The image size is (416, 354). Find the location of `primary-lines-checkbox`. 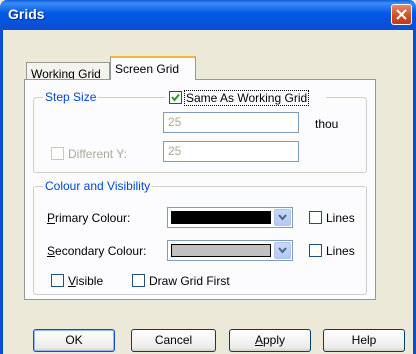

primary-lines-checkbox is located at coordinates (315, 217).